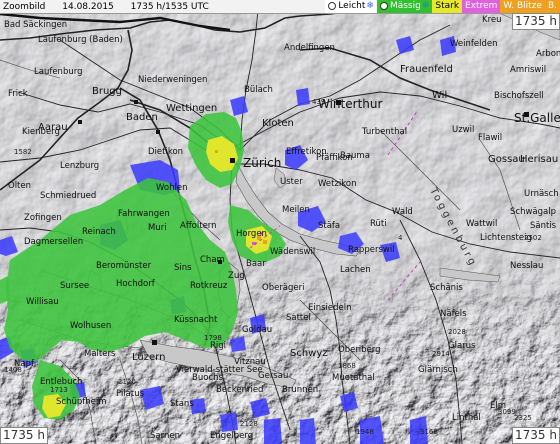 This screenshot has height=444, width=560. I want to click on elevation-label: 2128, so click(249, 424).